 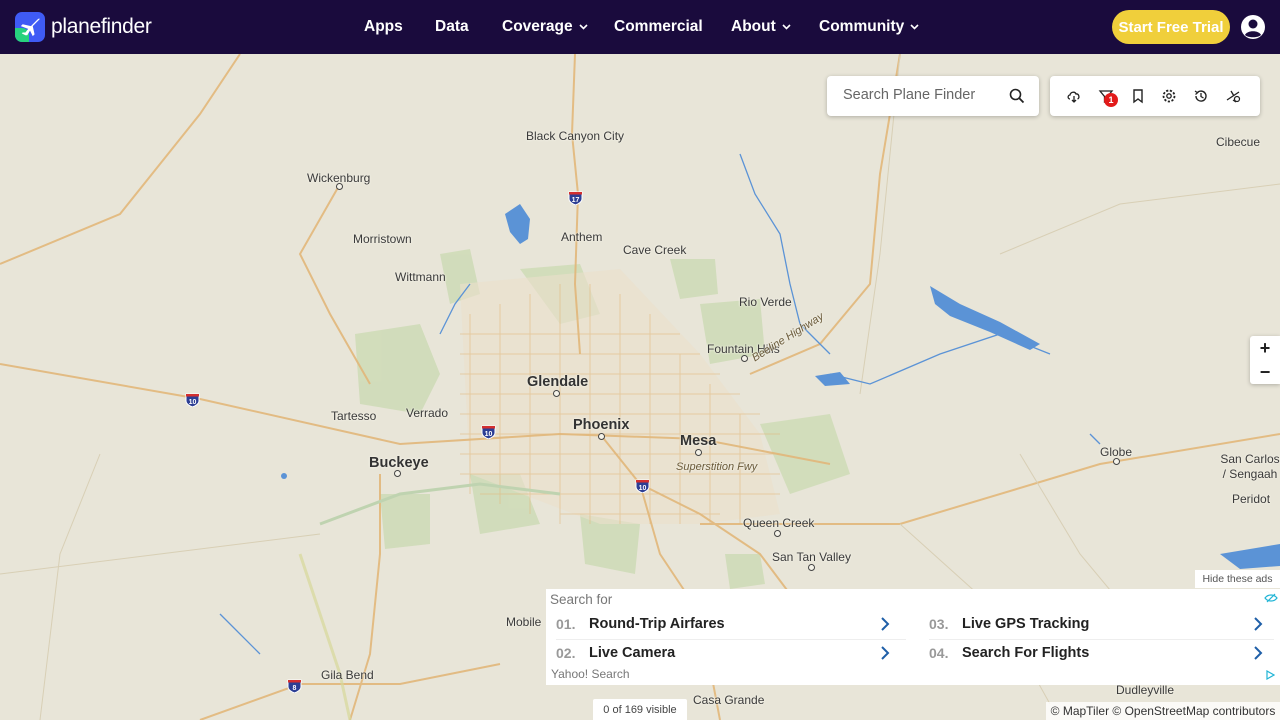 I want to click on place-label: Morristown, so click(x=382, y=239).